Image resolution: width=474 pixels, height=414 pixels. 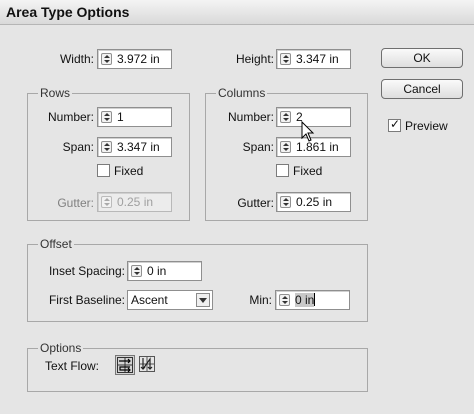 What do you see at coordinates (136, 271) in the screenshot?
I see `inset-spacing-stepper` at bounding box center [136, 271].